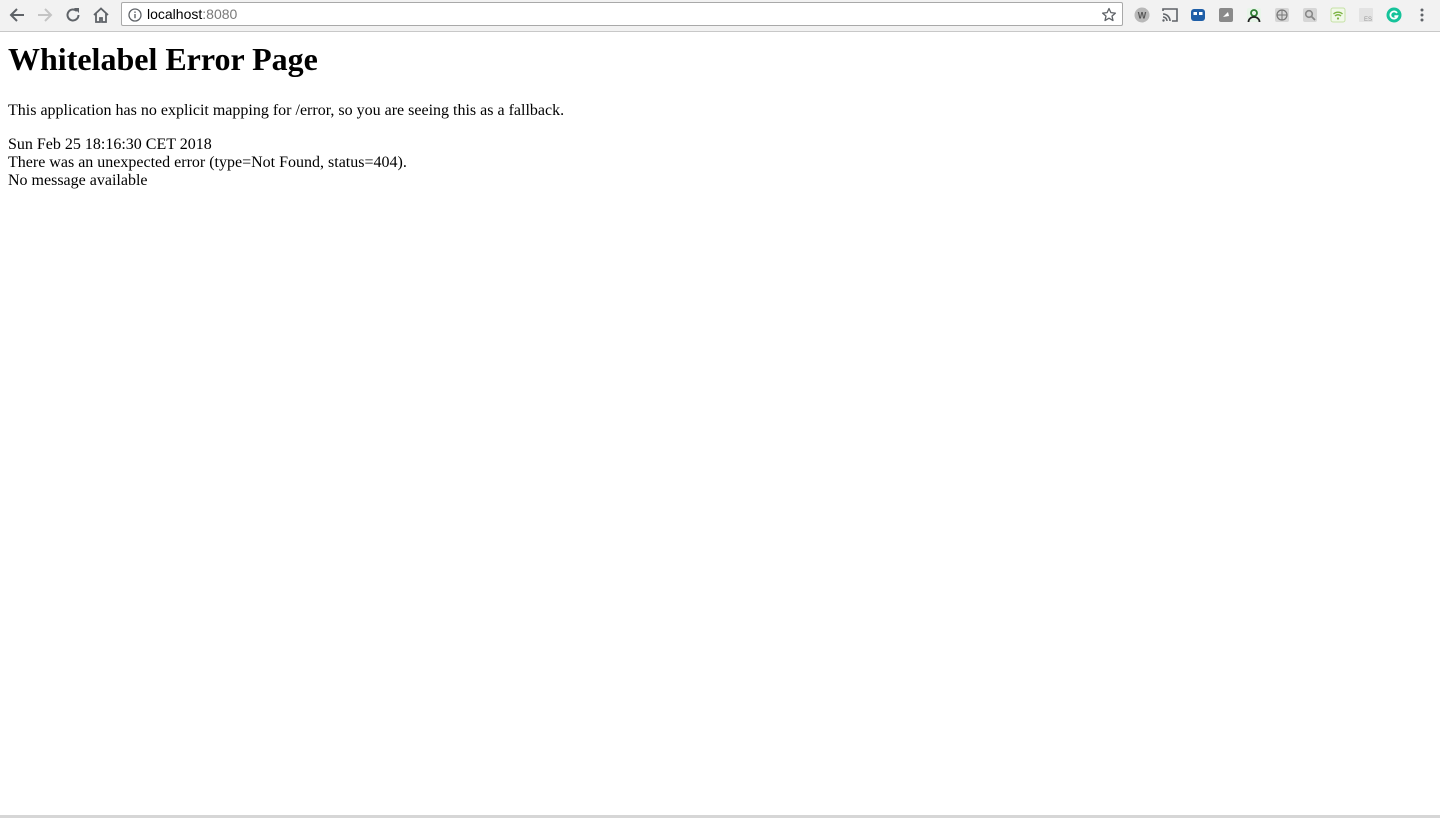  I want to click on svg-text: W, so click(1142, 16).